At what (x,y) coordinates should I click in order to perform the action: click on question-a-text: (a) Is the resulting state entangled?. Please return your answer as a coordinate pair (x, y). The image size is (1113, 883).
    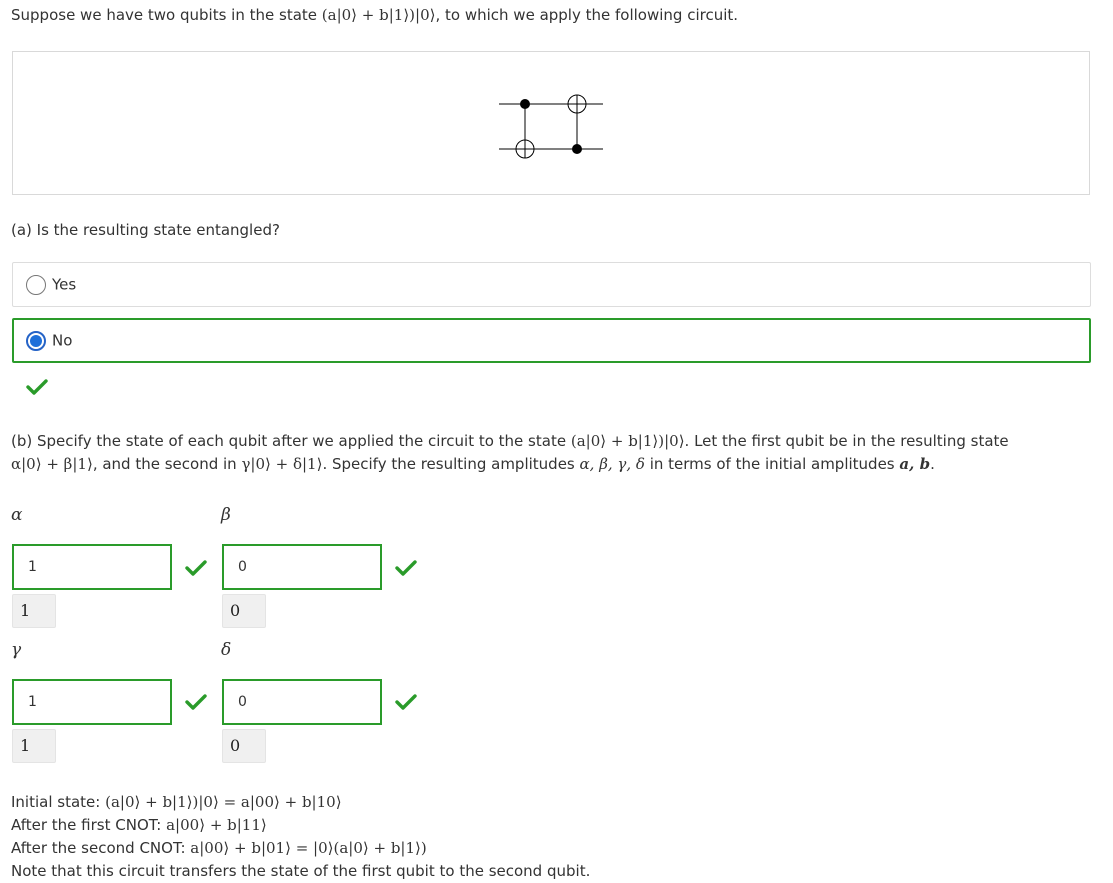
    Looking at the image, I should click on (145, 230).